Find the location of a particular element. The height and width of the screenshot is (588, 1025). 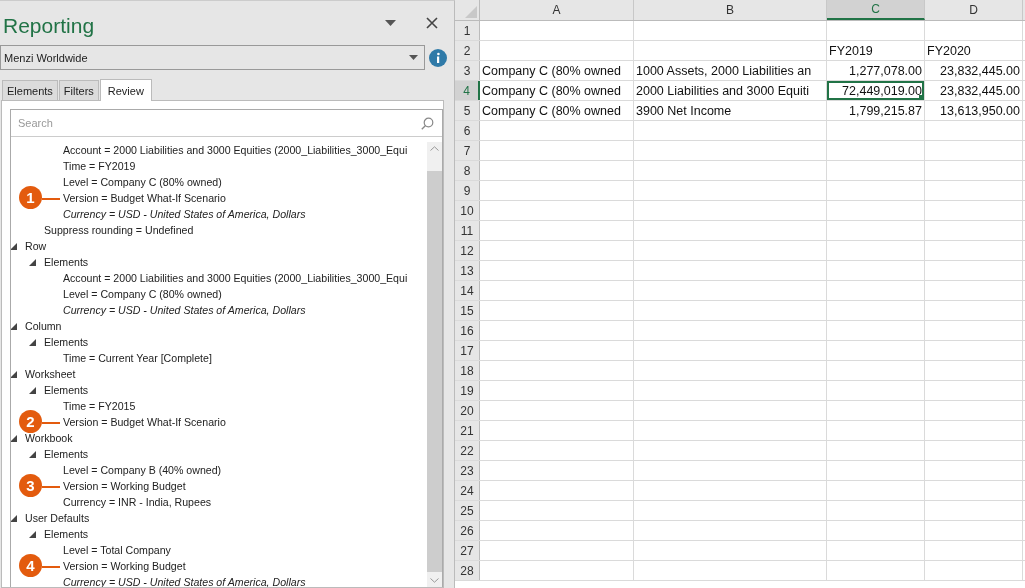

table-cell: FY2019 is located at coordinates (875, 50).